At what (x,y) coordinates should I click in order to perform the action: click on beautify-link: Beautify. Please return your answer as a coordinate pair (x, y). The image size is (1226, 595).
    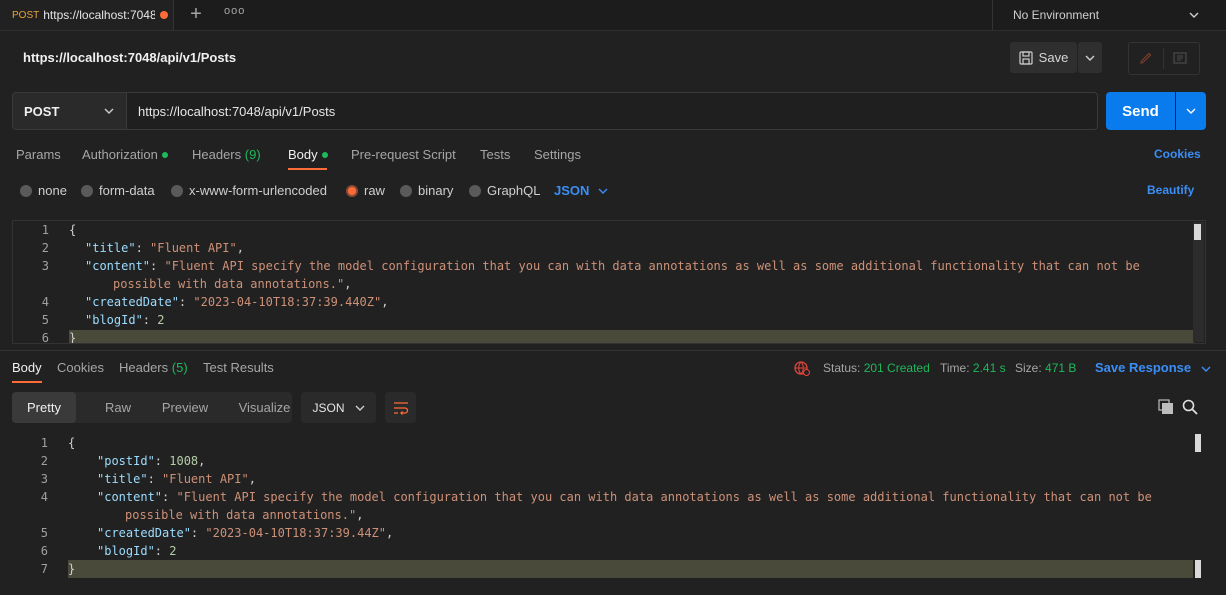
    Looking at the image, I should click on (1170, 190).